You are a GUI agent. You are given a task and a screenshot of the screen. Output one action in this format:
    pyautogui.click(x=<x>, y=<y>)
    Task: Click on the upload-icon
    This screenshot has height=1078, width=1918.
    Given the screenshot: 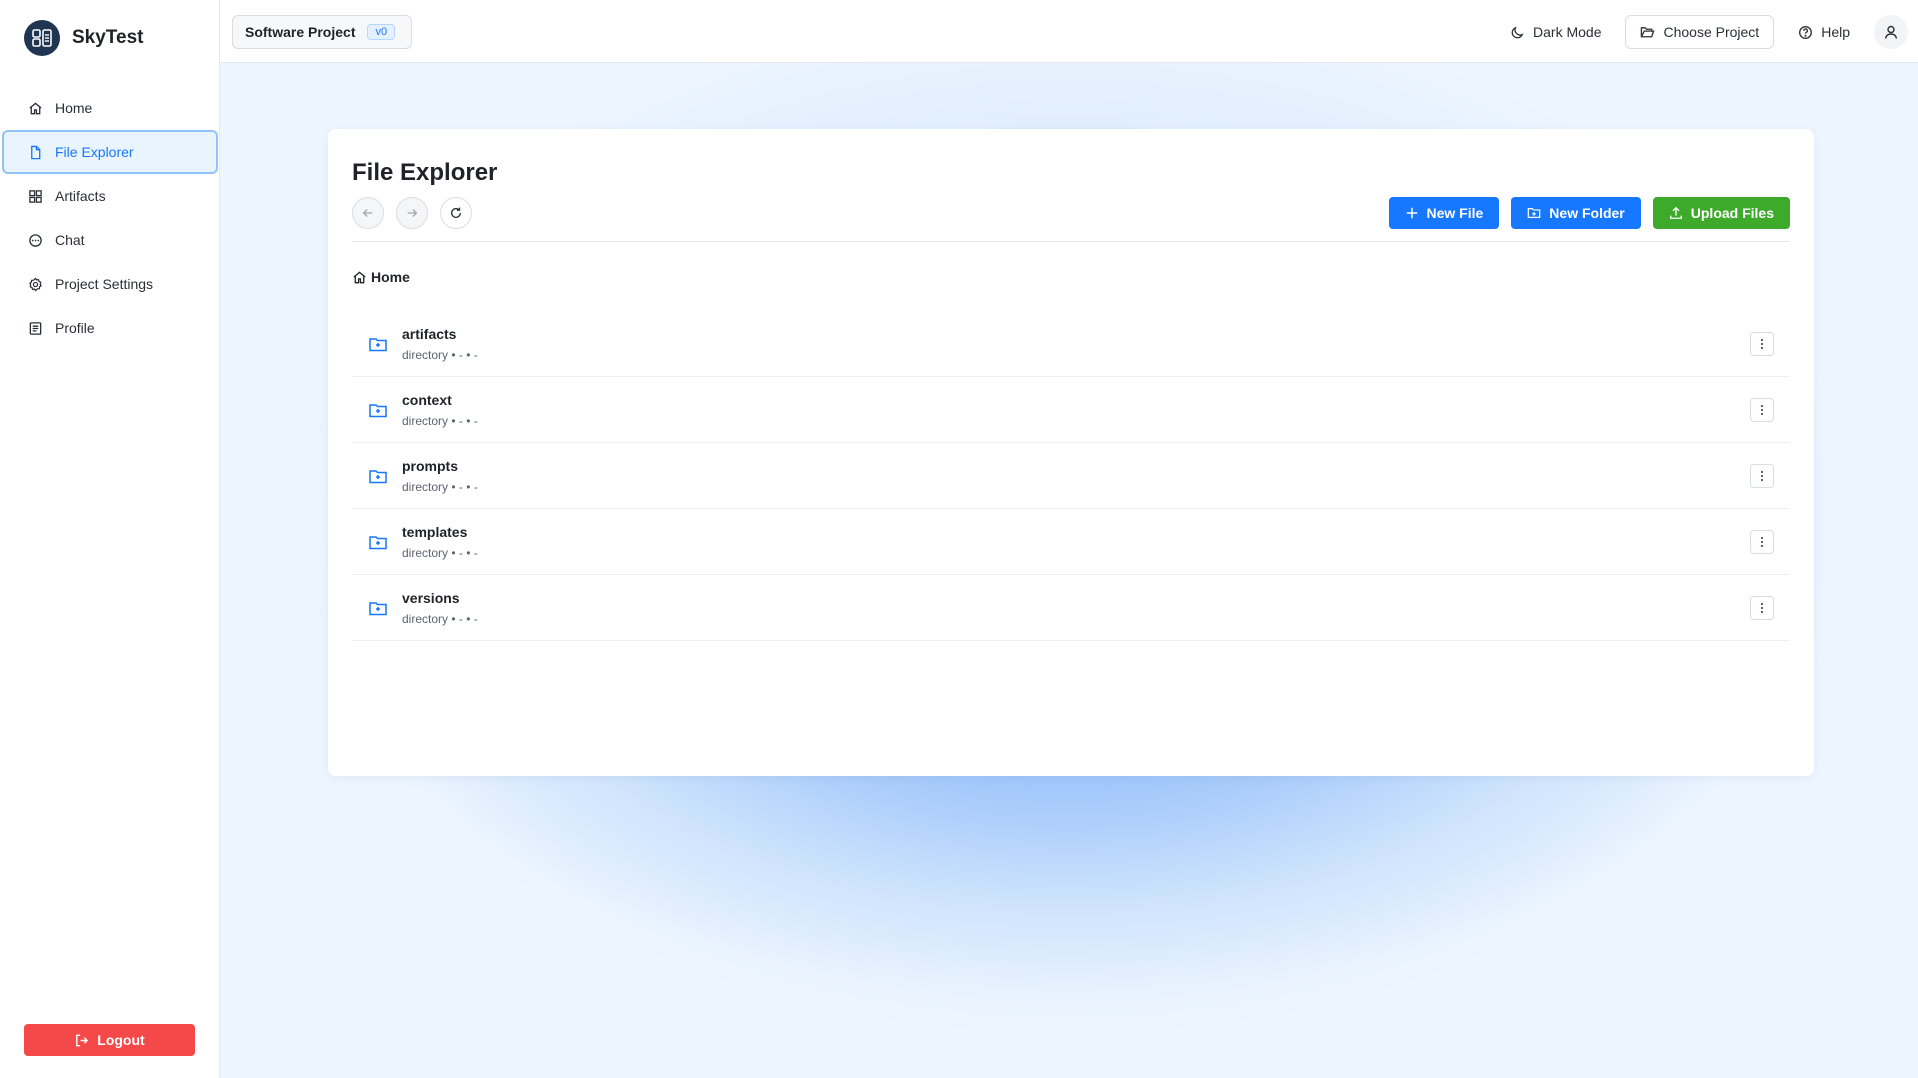 What is the action you would take?
    pyautogui.click(x=1675, y=212)
    